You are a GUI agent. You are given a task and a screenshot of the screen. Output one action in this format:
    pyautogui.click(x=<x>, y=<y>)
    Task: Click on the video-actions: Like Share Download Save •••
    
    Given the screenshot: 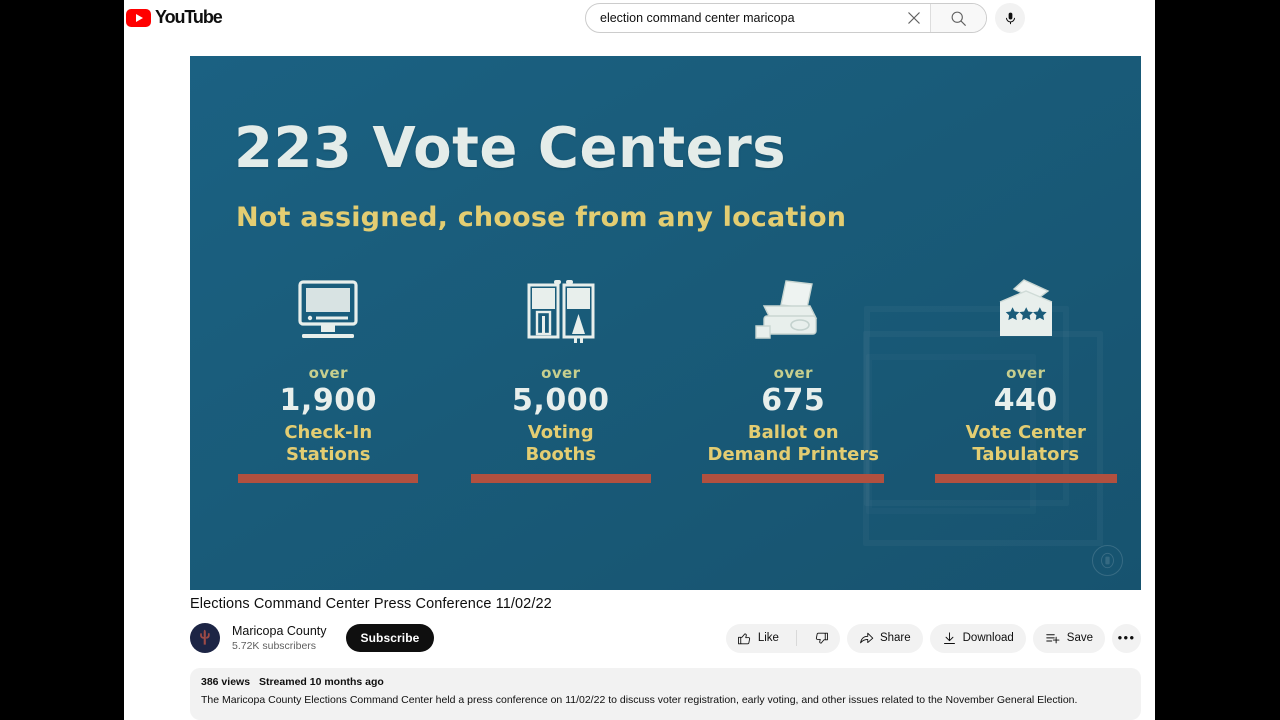 What is the action you would take?
    pyautogui.click(x=933, y=638)
    